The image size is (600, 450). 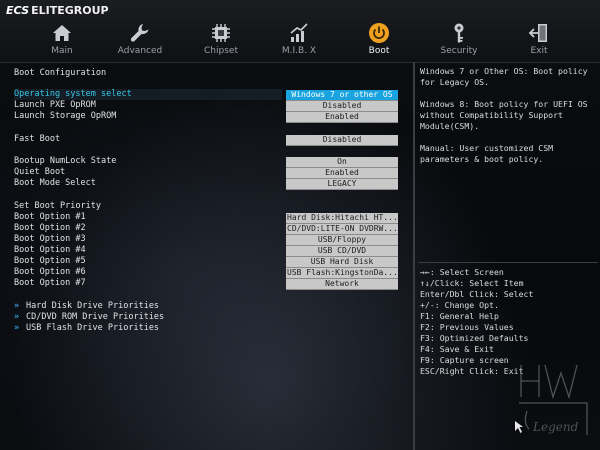 I want to click on panel-divider, so click(x=414, y=256).